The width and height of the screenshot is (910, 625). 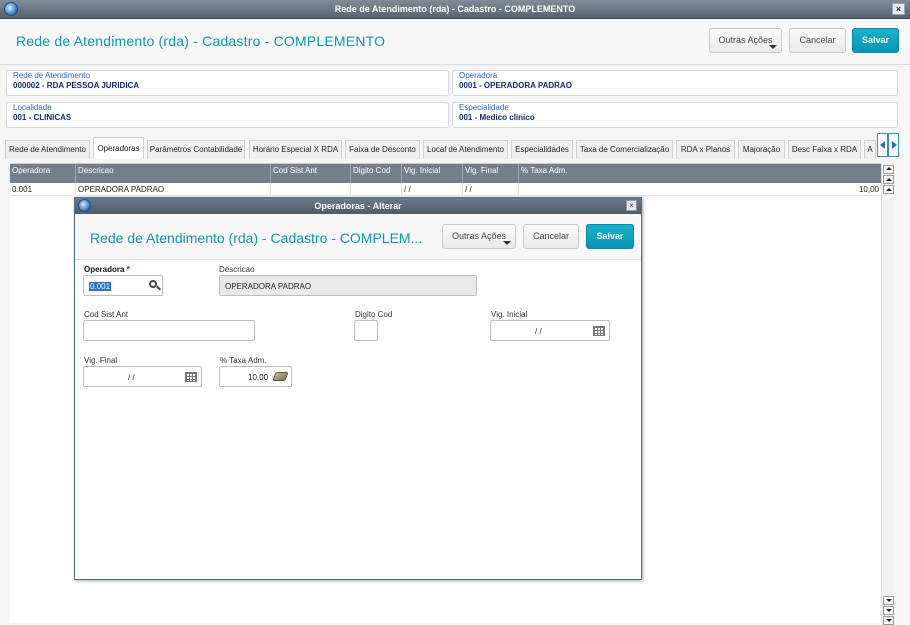 I want to click on cod-sist-ant-input, so click(x=169, y=330).